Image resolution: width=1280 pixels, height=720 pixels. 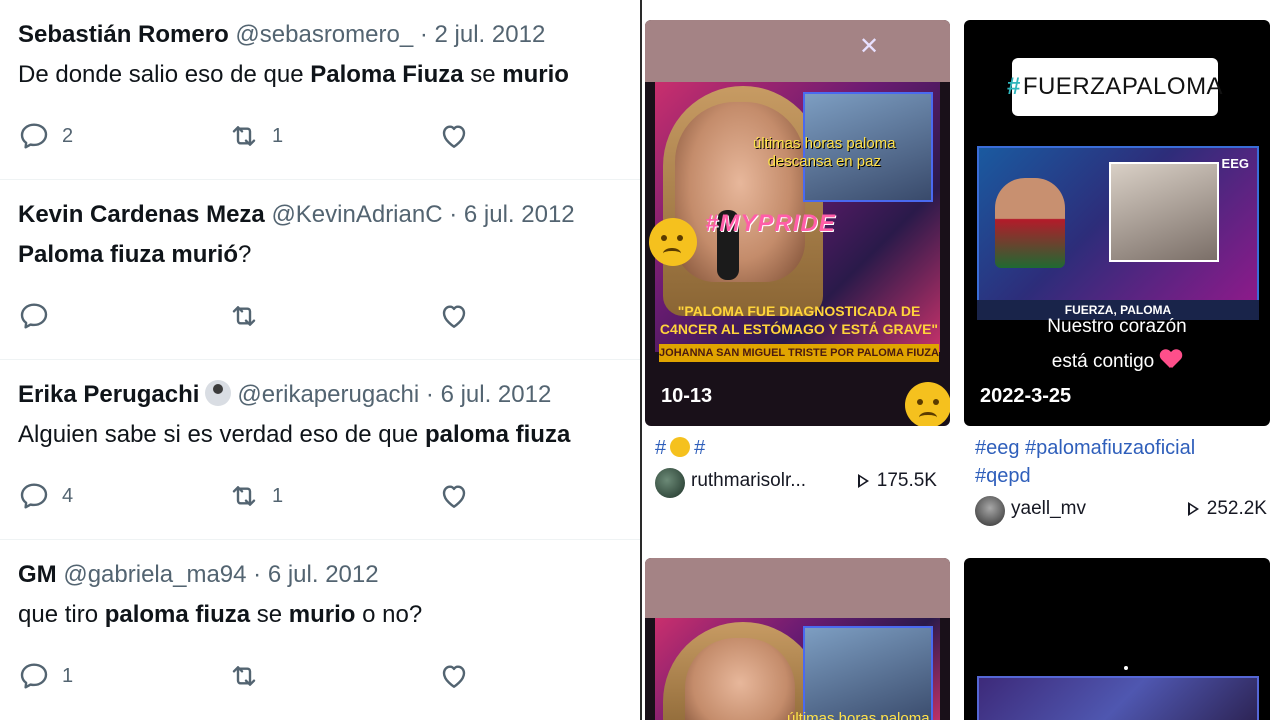 What do you see at coordinates (141, 214) in the screenshot?
I see `author-name: Kevin Cardenas Meza` at bounding box center [141, 214].